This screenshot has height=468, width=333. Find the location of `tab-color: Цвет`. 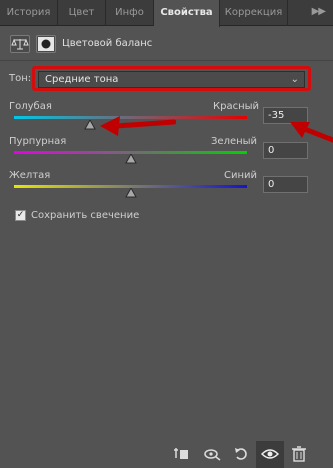

tab-color: Цвет is located at coordinates (82, 13).